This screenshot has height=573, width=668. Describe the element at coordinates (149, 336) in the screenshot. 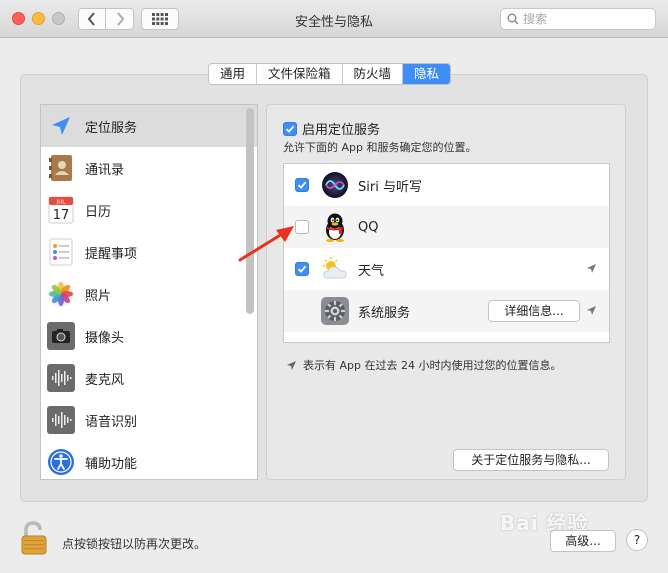

I see `sidebar-item-camera: 摄像头` at that location.